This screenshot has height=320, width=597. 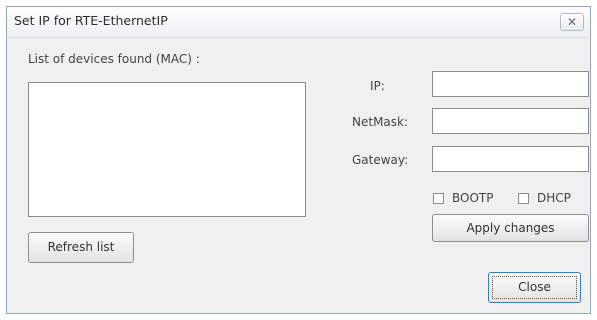 I want to click on ip-field, so click(x=510, y=84).